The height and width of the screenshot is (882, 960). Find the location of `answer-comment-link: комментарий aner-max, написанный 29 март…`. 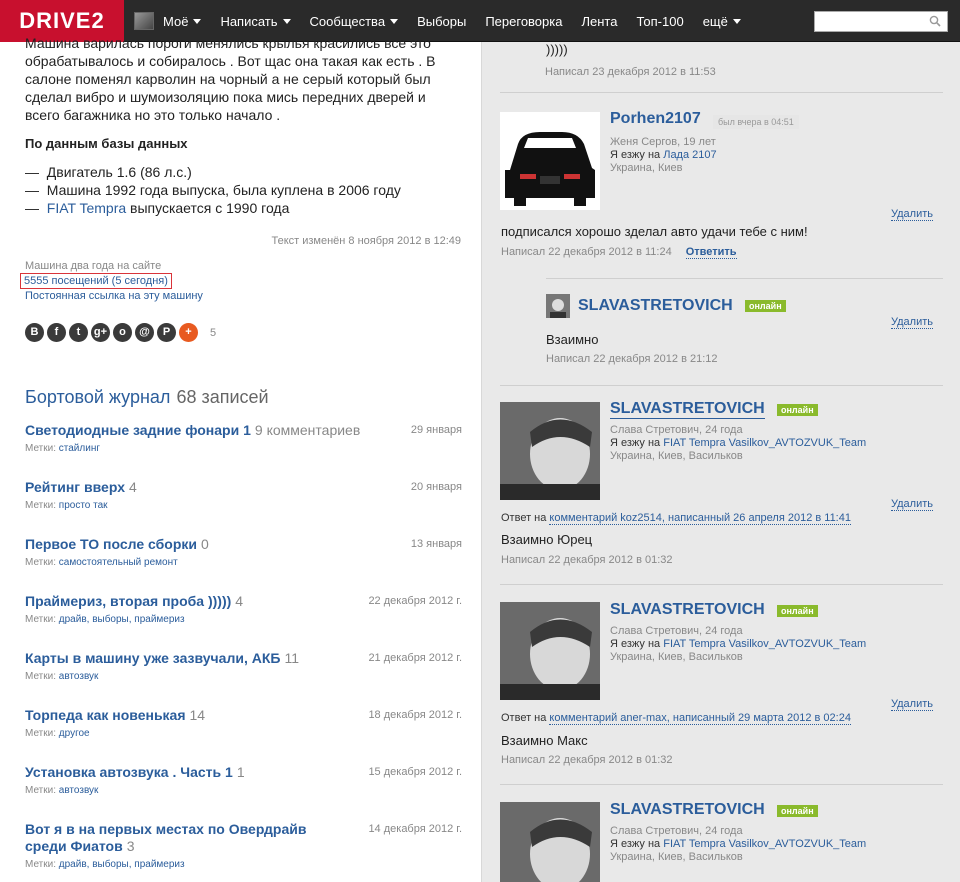

answer-comment-link: комментарий aner-max, написанный 29 март… is located at coordinates (700, 718).